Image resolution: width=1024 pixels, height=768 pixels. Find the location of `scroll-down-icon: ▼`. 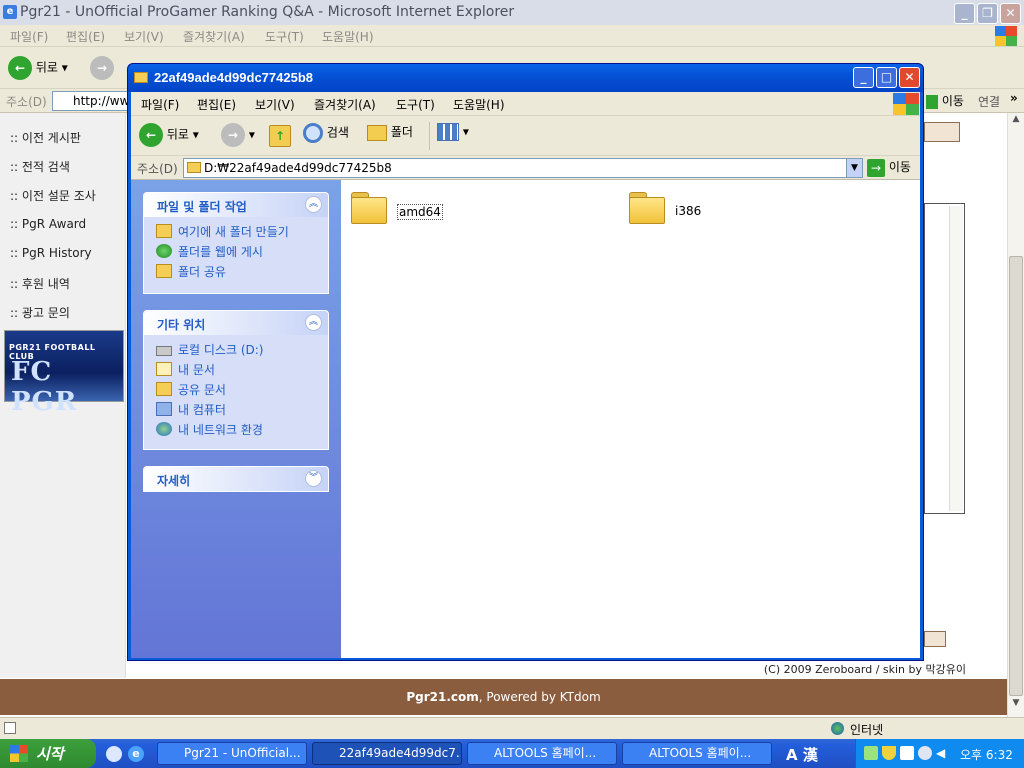

scroll-down-icon: ▼ is located at coordinates (1016, 705).